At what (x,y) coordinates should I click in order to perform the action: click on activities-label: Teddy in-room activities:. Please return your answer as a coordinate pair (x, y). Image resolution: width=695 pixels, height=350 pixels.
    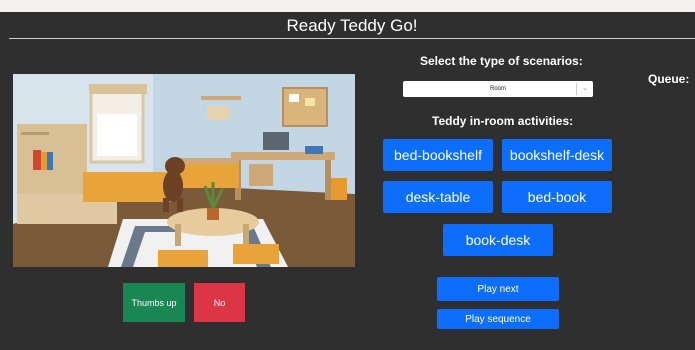
    Looking at the image, I should click on (503, 121).